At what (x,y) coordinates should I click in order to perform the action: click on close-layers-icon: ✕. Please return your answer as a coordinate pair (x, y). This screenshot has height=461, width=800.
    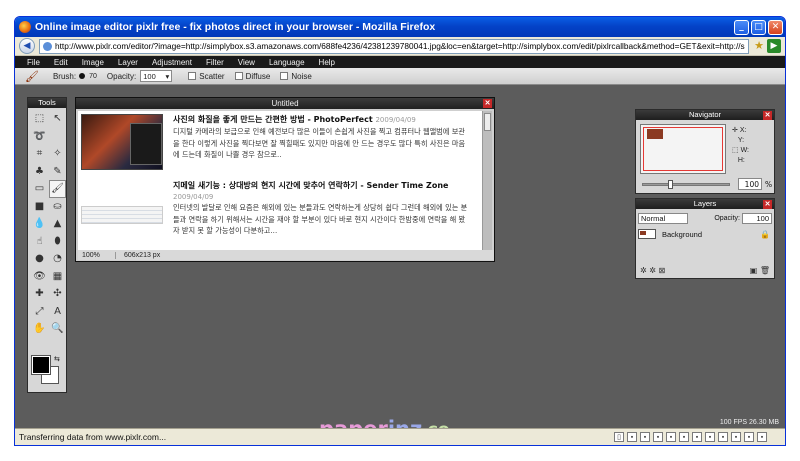
    Looking at the image, I should click on (767, 204).